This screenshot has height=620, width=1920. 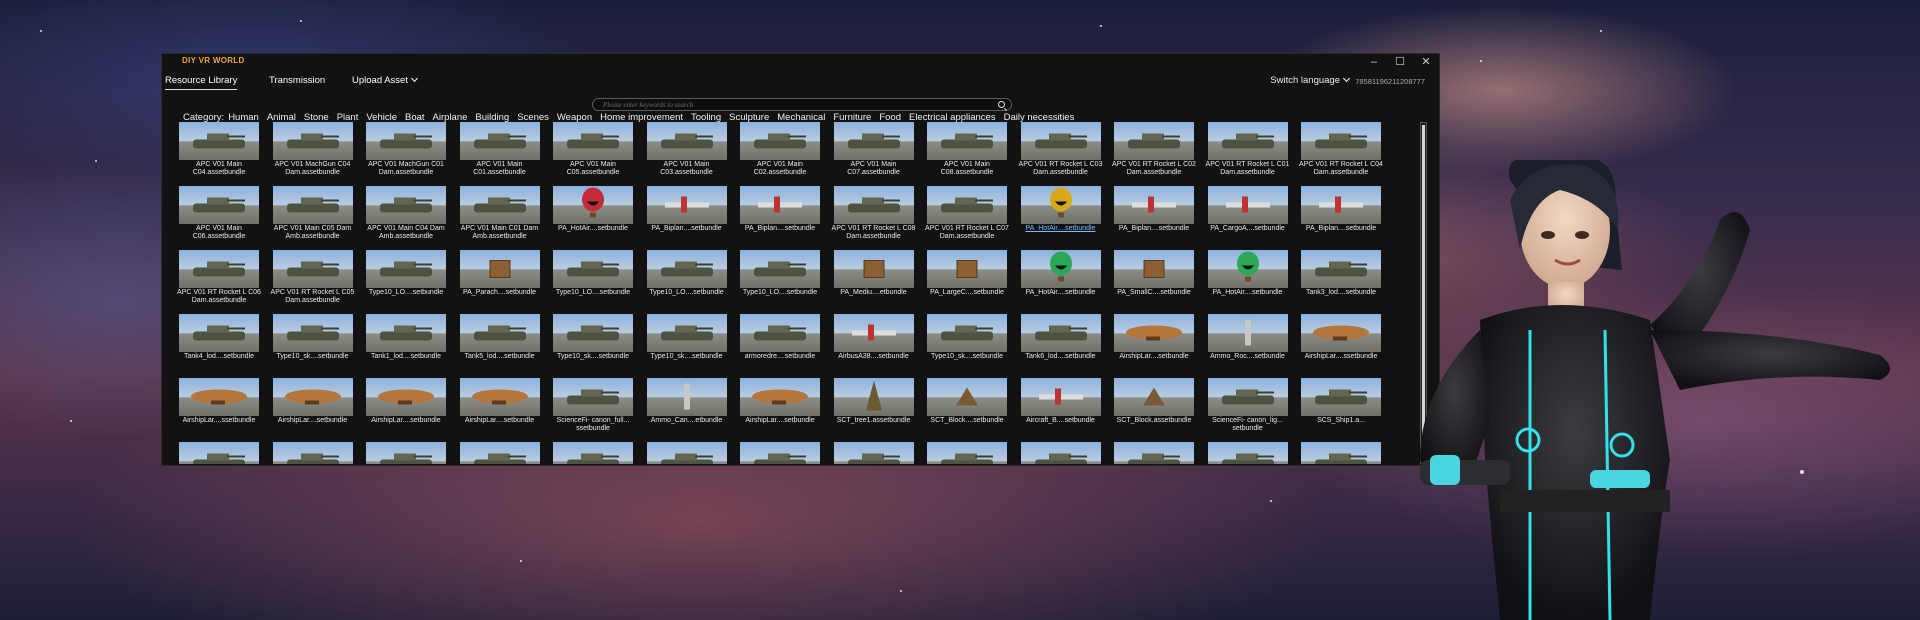 I want to click on asset-item: APC V01 Main C06.assetbundle, so click(x=219, y=213).